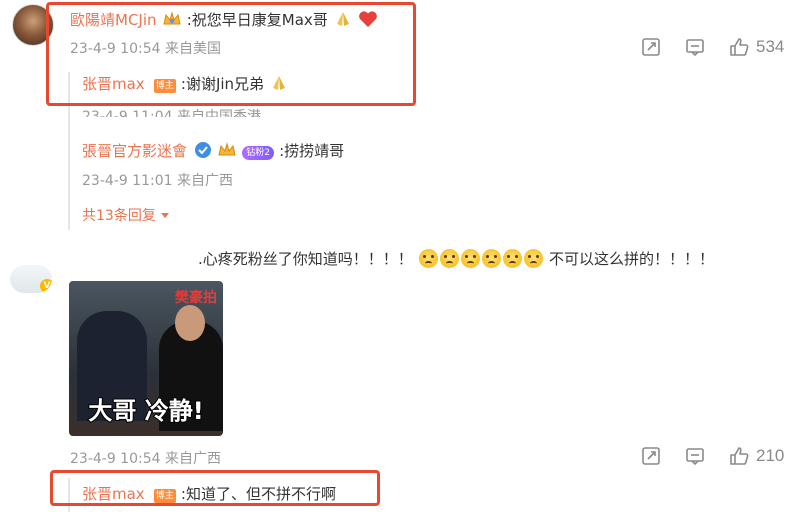  I want to click on reply-meta: 23-4-9 11:01 来自广西, so click(157, 181).